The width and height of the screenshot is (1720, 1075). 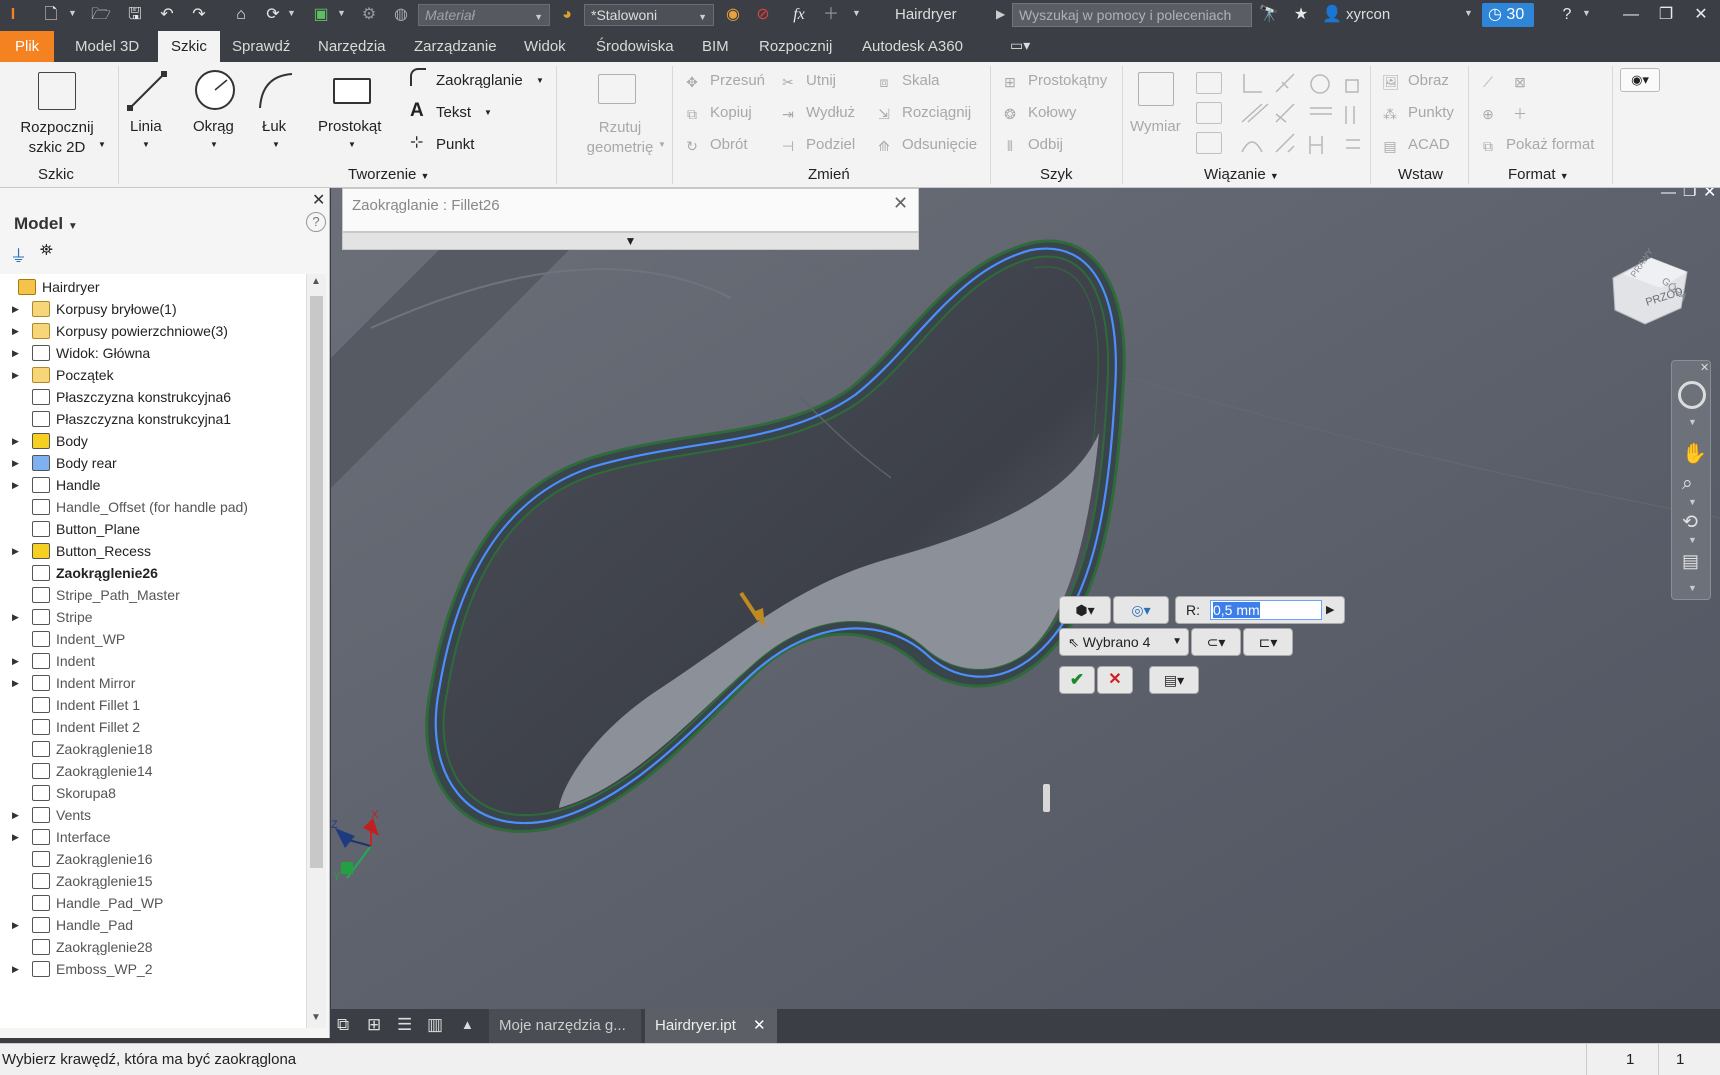 What do you see at coordinates (1668, 194) in the screenshot?
I see `minimize-view-icon: —` at bounding box center [1668, 194].